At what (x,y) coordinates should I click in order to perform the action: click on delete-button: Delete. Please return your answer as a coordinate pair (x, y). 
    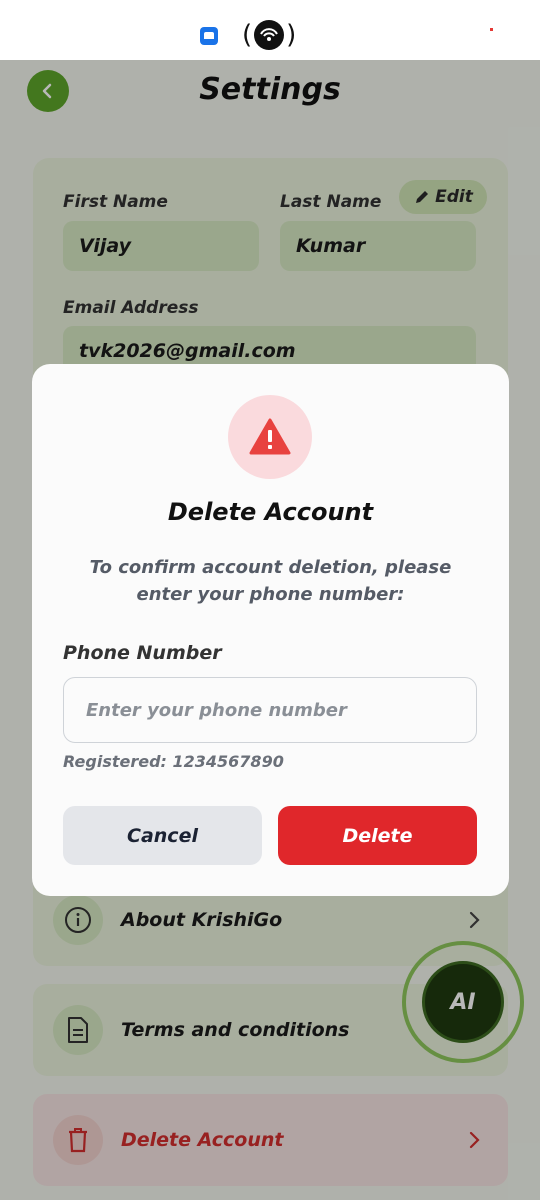
    Looking at the image, I should click on (377, 835).